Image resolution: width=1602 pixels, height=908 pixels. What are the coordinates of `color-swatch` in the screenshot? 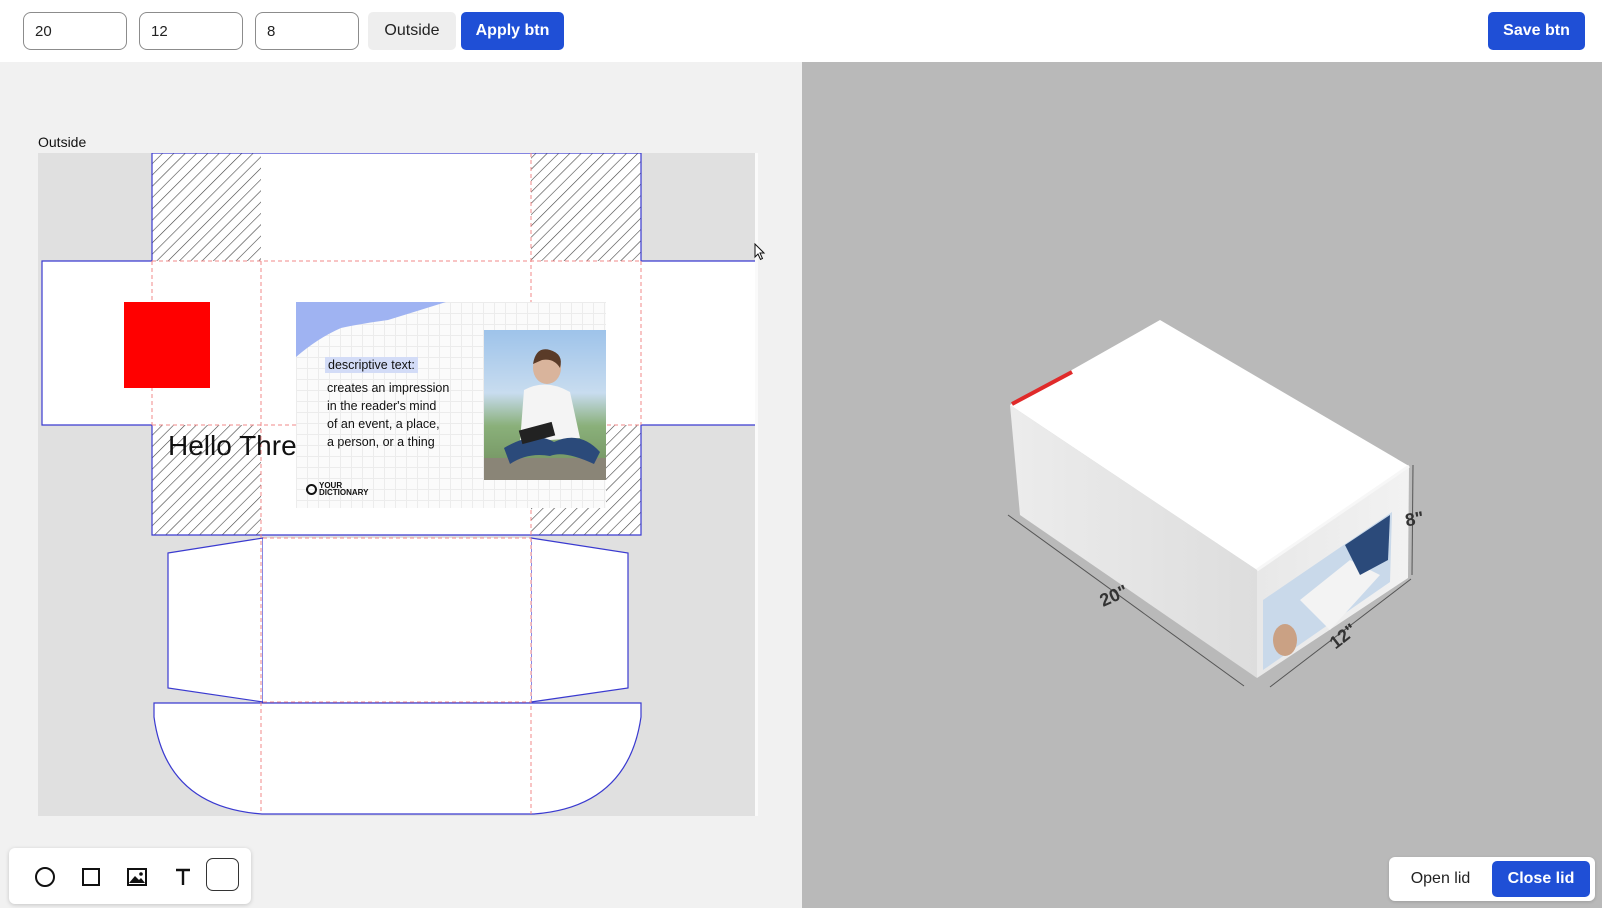 It's located at (222, 874).